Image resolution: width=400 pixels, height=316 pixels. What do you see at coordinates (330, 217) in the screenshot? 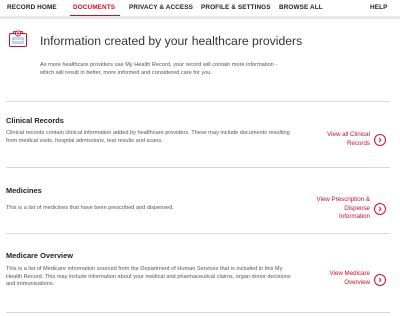
I see `link-text-line: Information` at bounding box center [330, 217].